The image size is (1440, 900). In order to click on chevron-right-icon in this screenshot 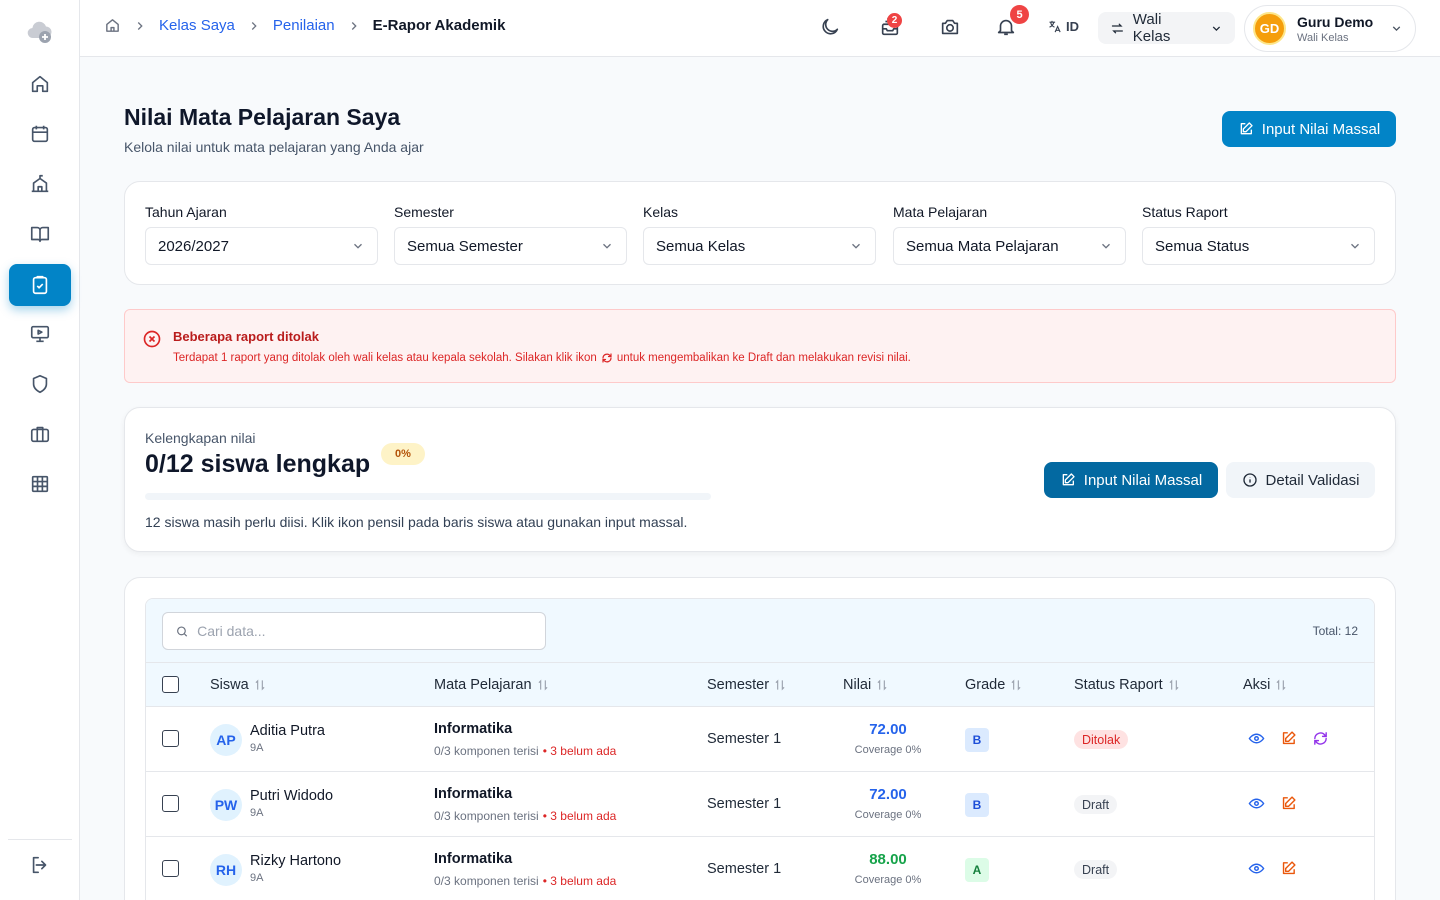, I will do `click(254, 26)`.